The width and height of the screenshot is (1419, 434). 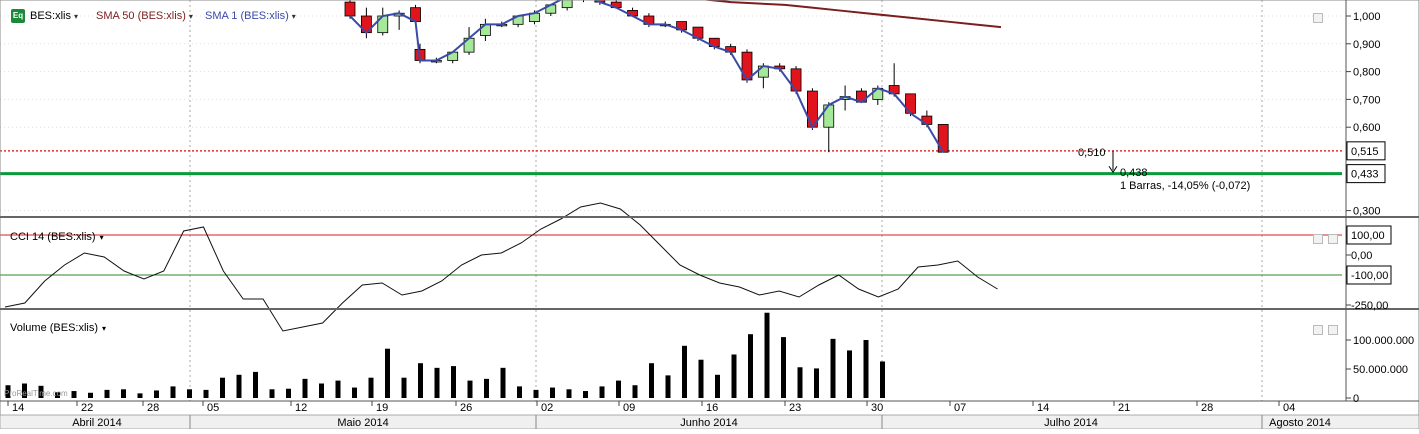 What do you see at coordinates (362, 423) in the screenshot?
I see `month-label: Maio 2014` at bounding box center [362, 423].